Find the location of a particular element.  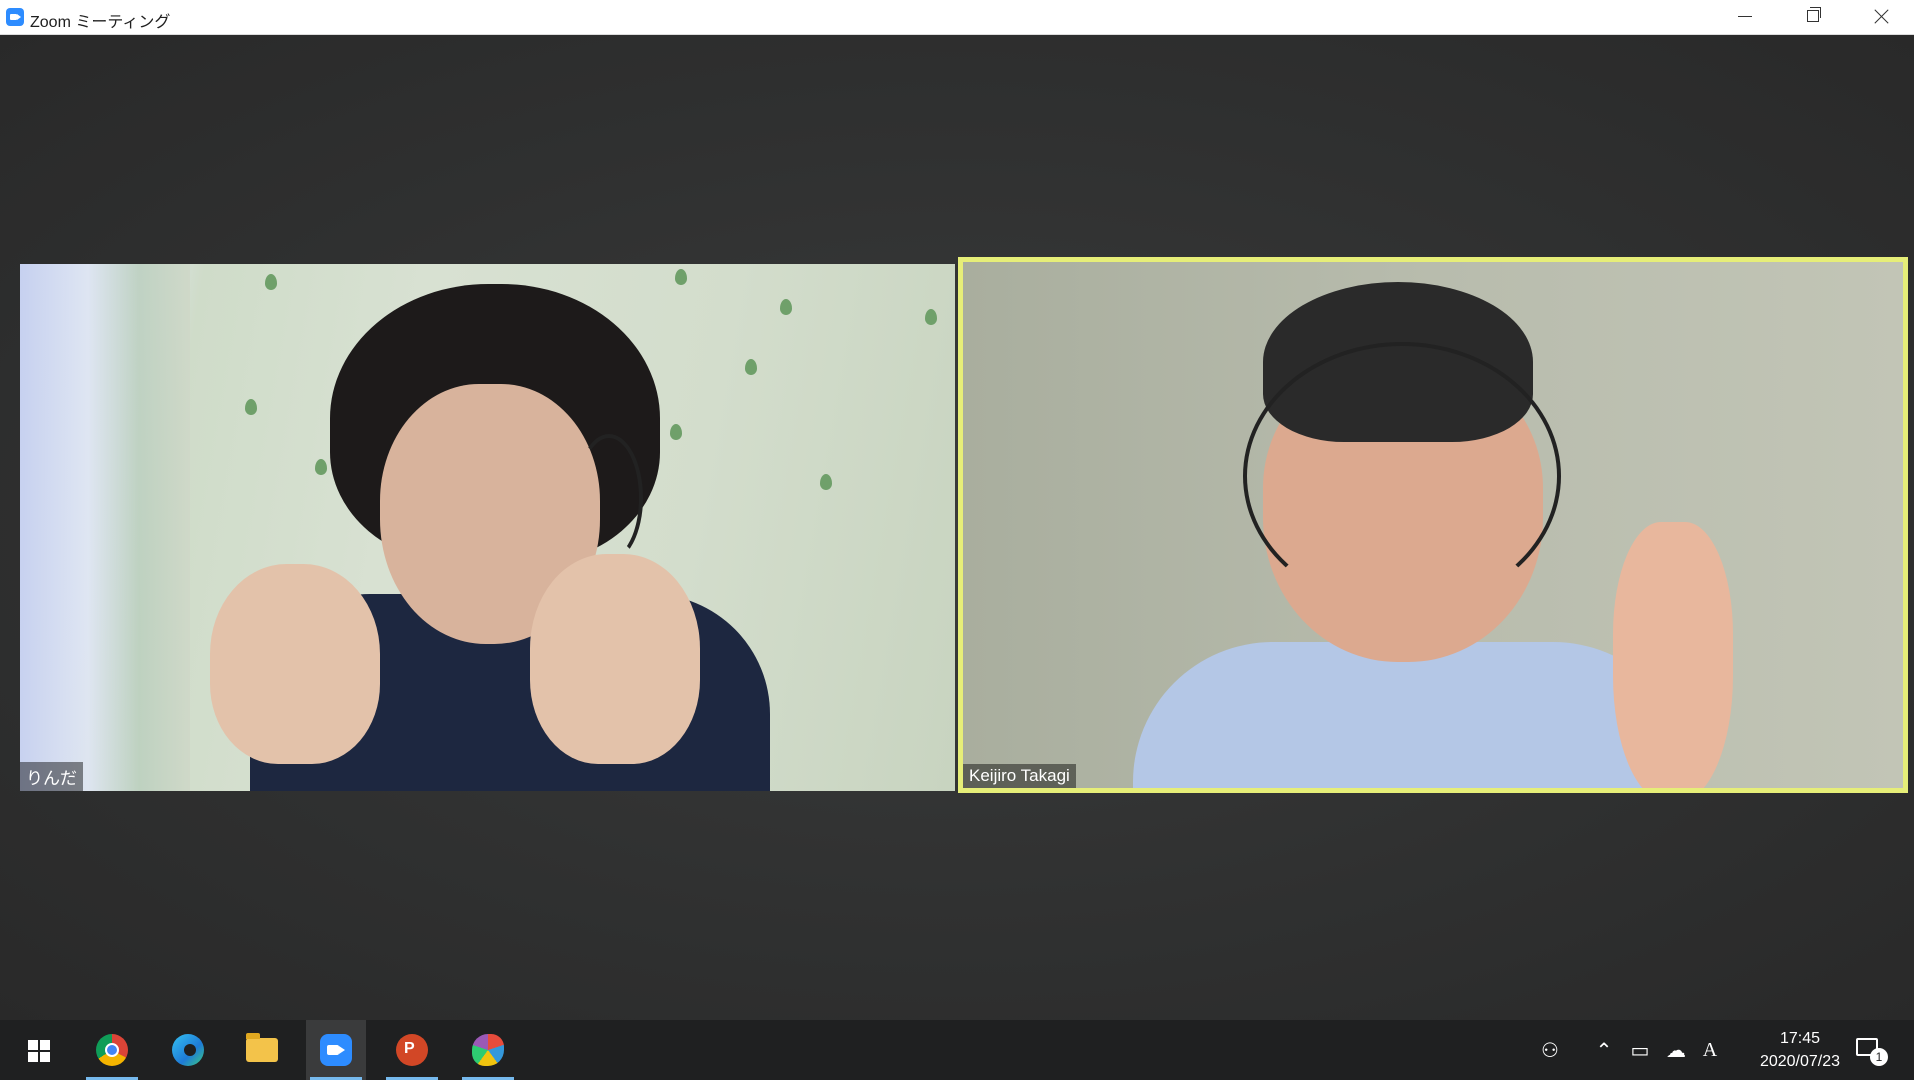

participant-shirt is located at coordinates (1413, 715).